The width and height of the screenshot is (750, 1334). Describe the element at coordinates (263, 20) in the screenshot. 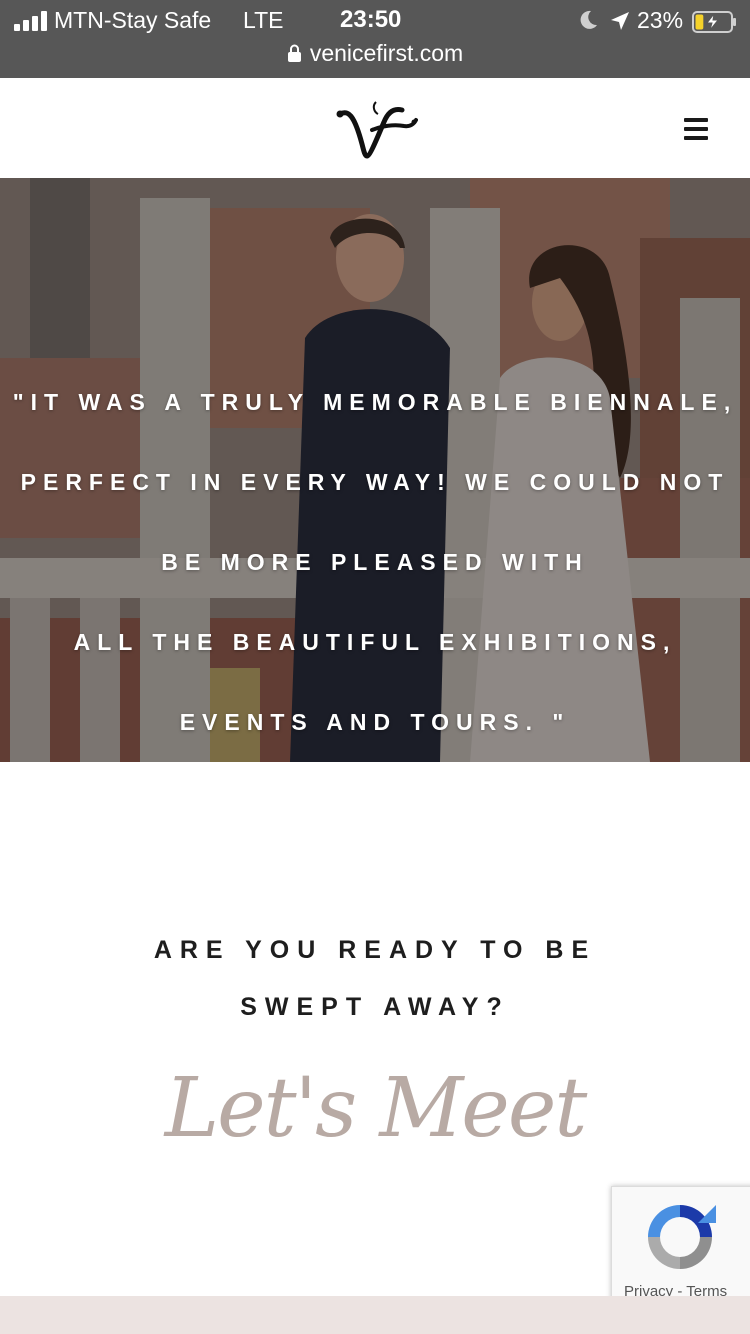

I see `network-type: LTE` at that location.